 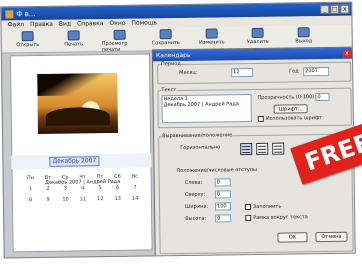 What do you see at coordinates (211, 33) in the screenshot?
I see `edit-icon` at bounding box center [211, 33].